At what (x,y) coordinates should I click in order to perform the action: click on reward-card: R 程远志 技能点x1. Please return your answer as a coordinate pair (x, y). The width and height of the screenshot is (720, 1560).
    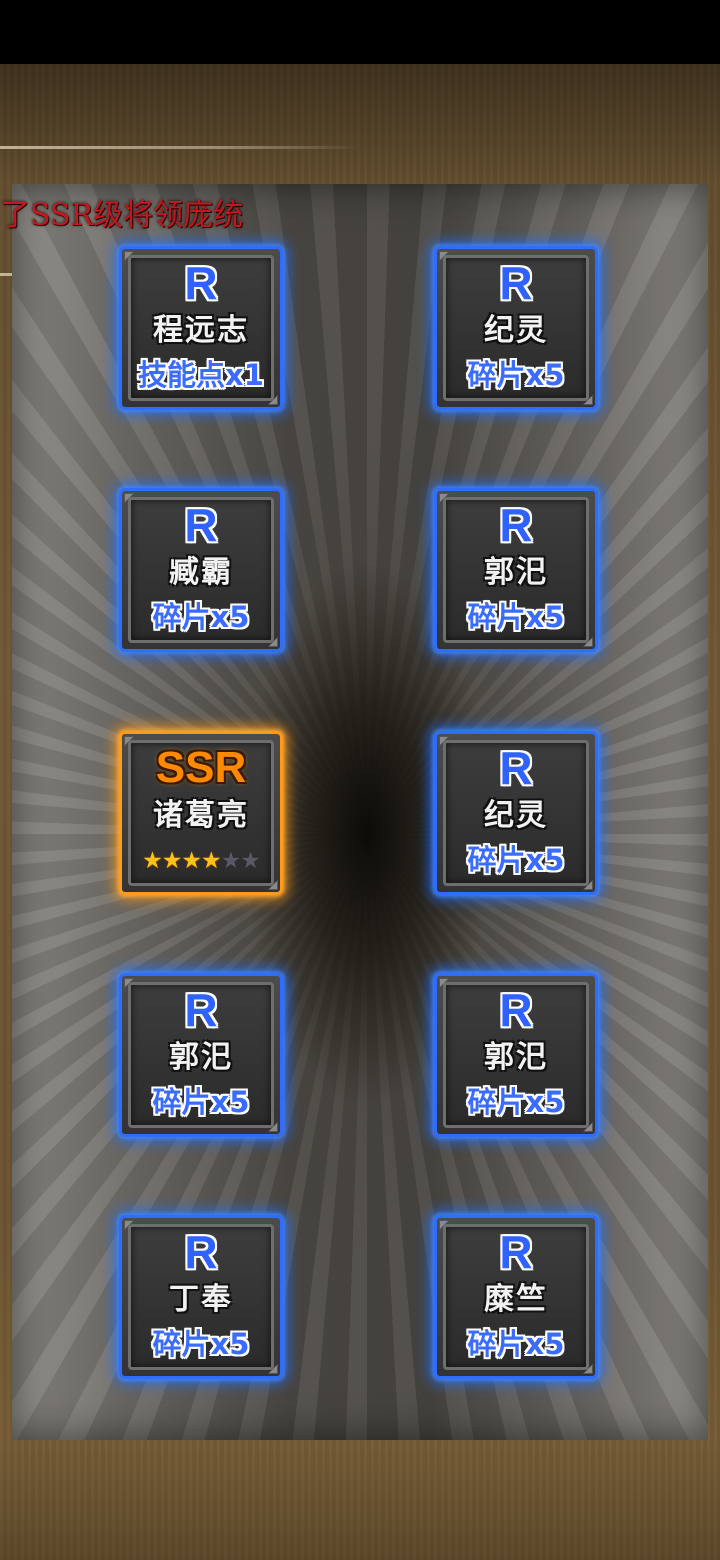
    Looking at the image, I should click on (201, 328).